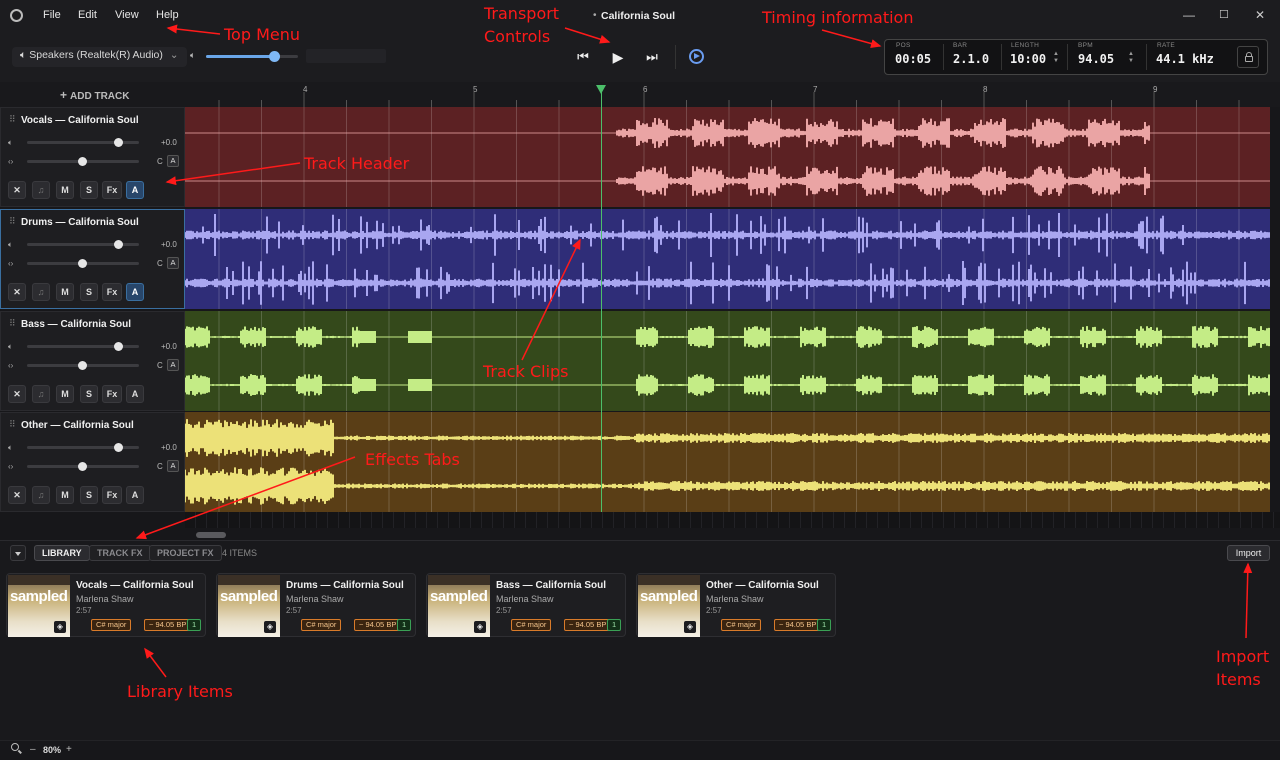 This screenshot has height=760, width=1280. Describe the element at coordinates (120, 553) in the screenshot. I see `tab-track-fx: TRACK FX` at that location.